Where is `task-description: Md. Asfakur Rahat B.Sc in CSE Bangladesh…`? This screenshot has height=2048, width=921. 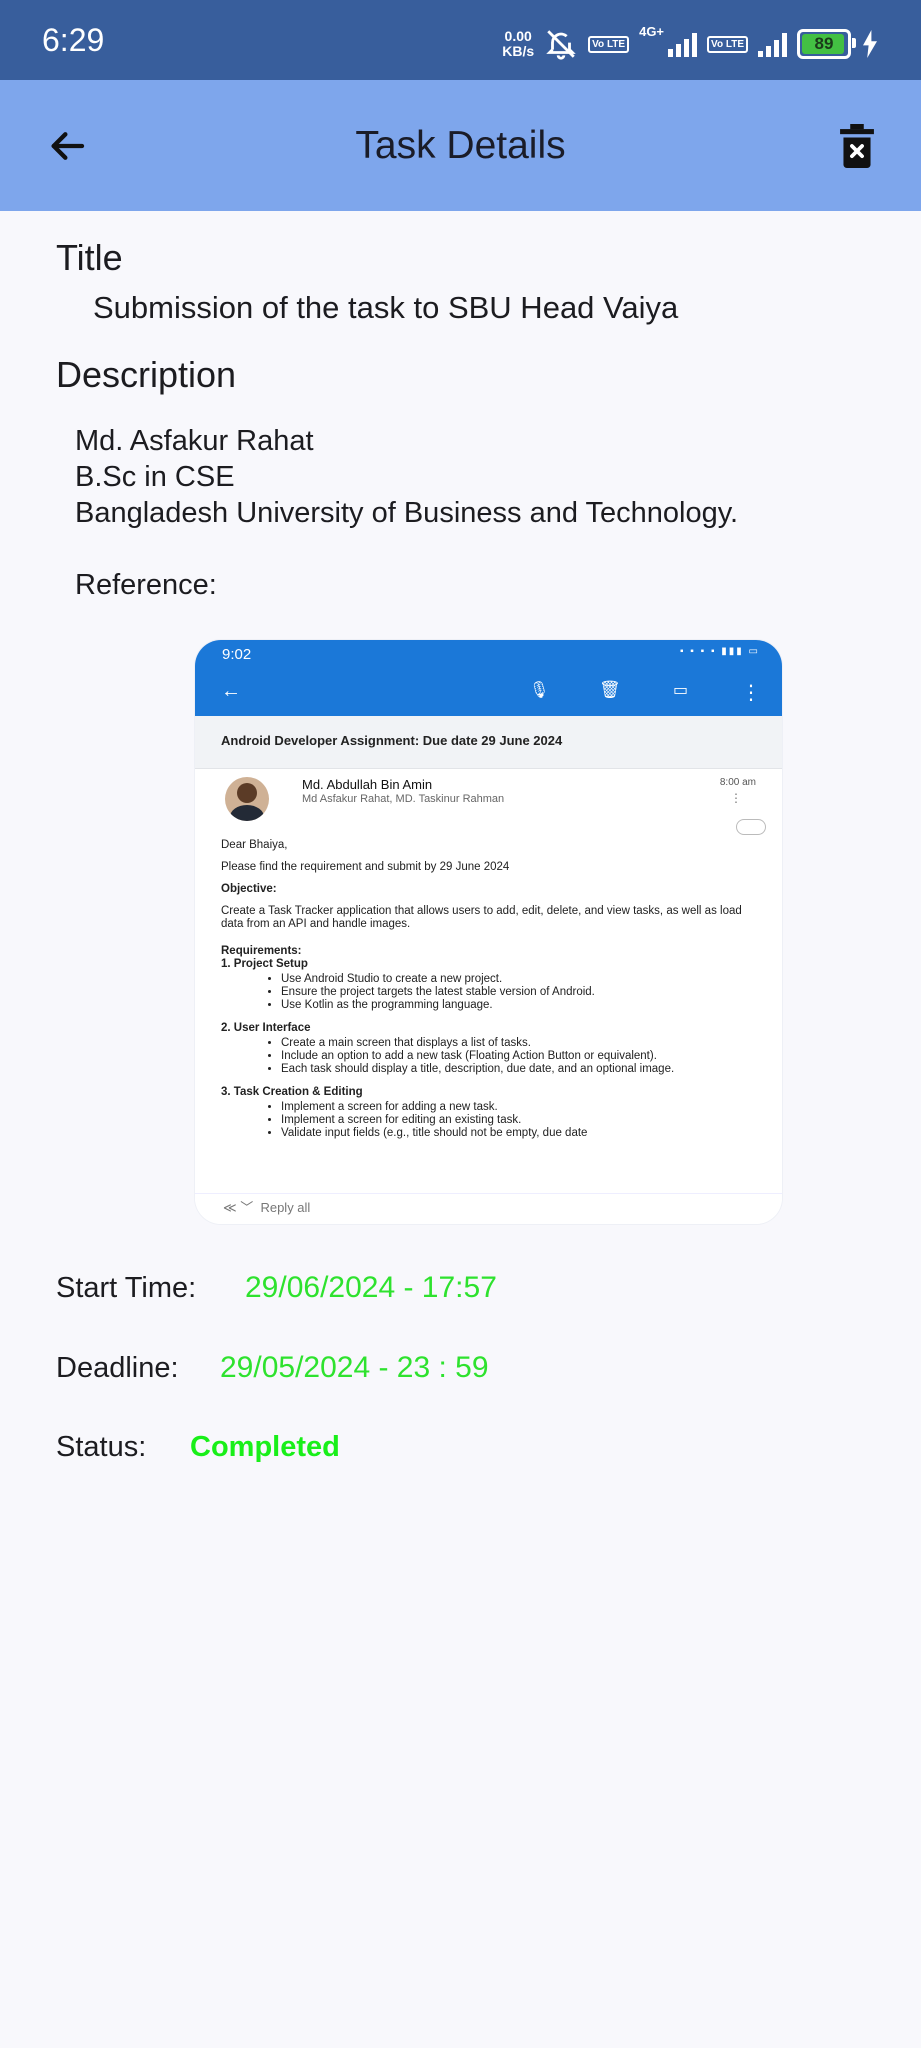
task-description: Md. Asfakur Rahat B.Sc in CSE Bangladesh… is located at coordinates (406, 513).